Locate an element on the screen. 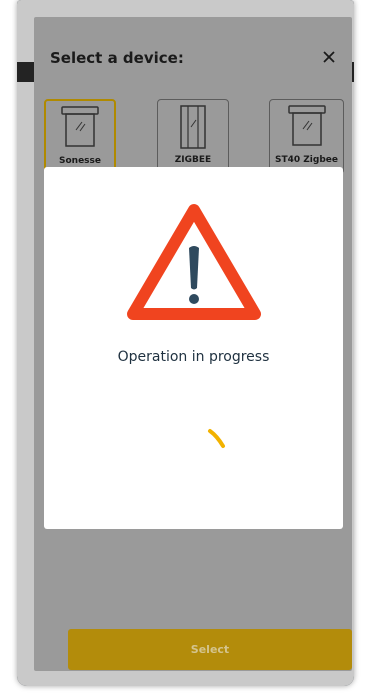  device-tile-zigbee: ZIGBEE is located at coordinates (193, 136).